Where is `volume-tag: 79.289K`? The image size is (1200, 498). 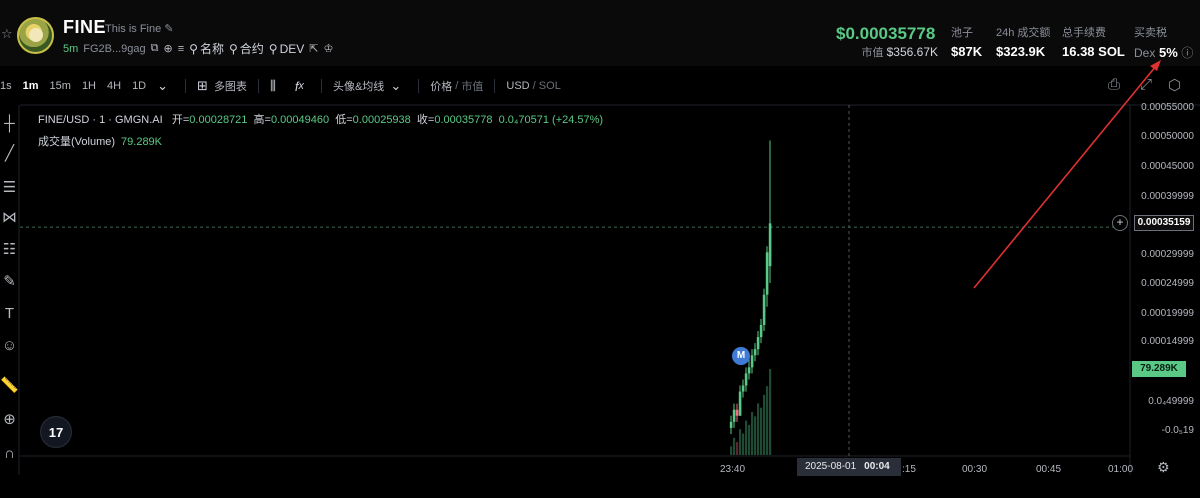 volume-tag: 79.289K is located at coordinates (1159, 369).